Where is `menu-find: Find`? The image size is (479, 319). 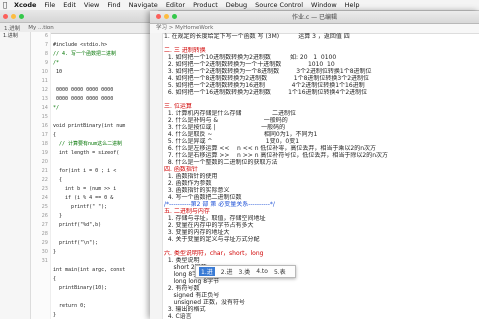
menu-find: Find is located at coordinates (113, 5).